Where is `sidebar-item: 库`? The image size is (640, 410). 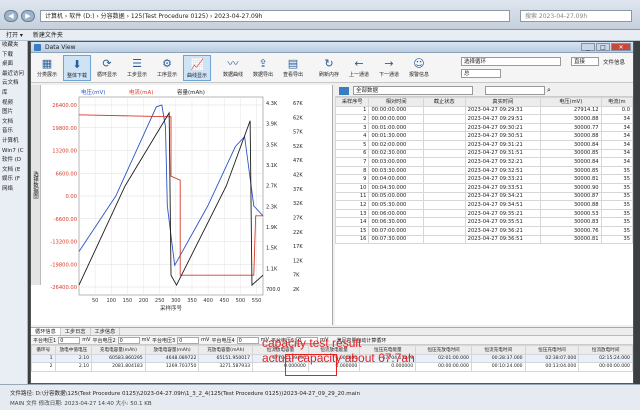 sidebar-item: 库 is located at coordinates (13, 94).